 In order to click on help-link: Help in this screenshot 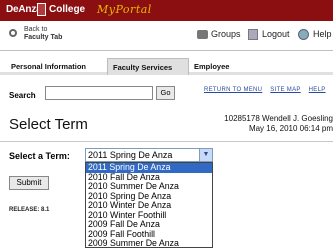, I will do `click(322, 34)`.